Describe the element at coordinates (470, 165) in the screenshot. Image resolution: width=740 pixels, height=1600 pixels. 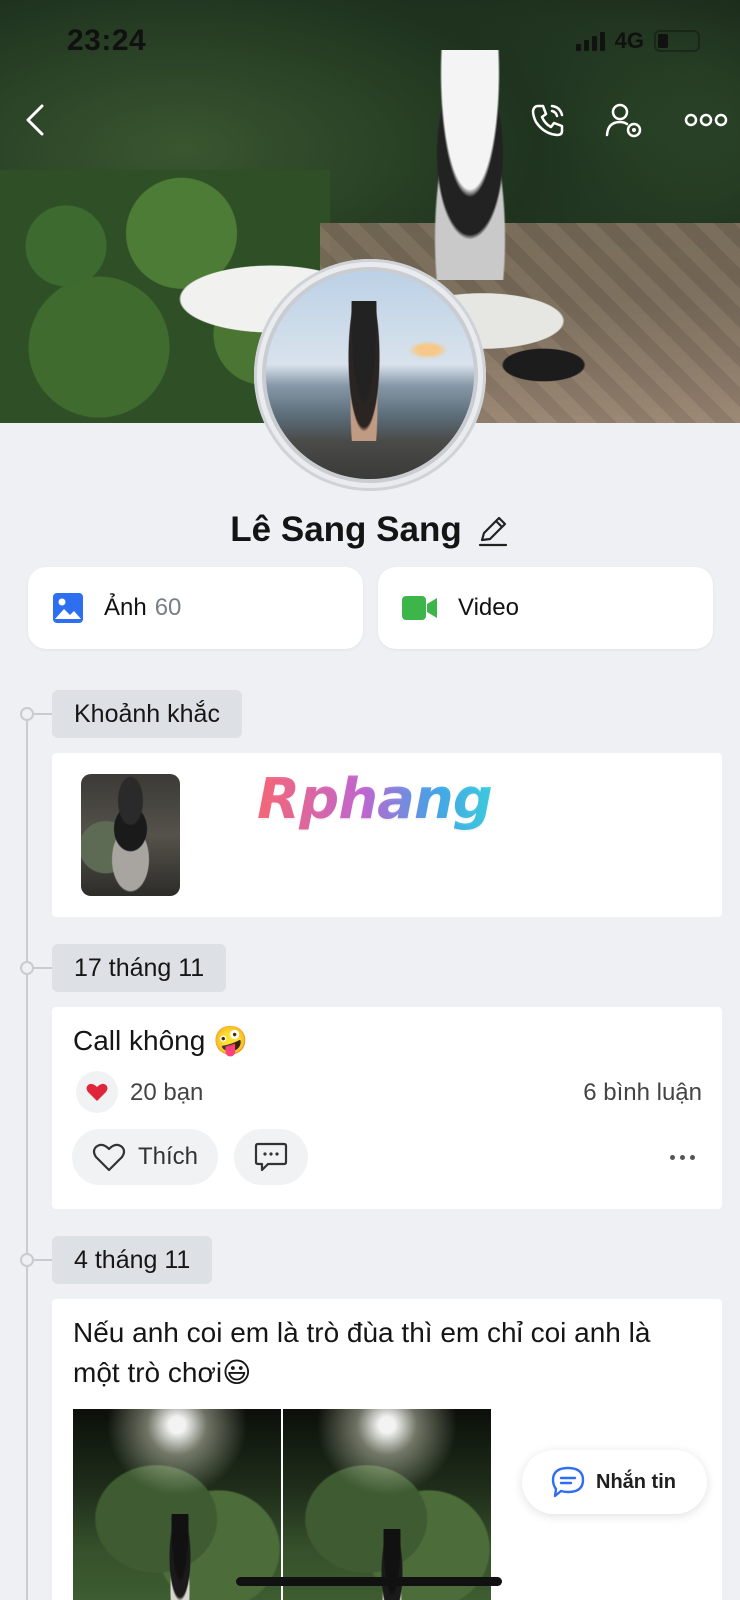
I see `cover-rider` at that location.